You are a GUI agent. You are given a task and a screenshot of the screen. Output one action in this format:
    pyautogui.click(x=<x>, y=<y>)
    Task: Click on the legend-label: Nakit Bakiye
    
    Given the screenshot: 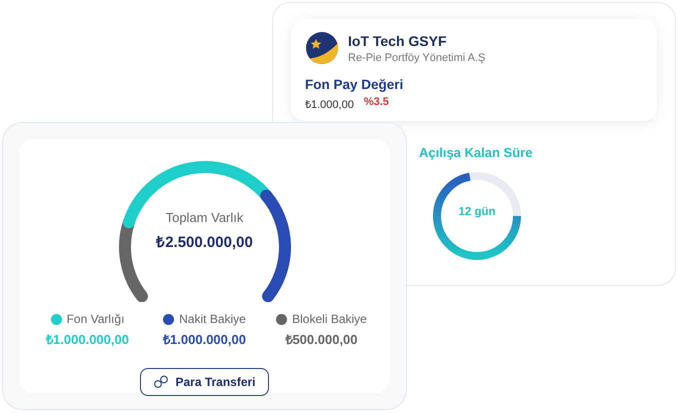 What is the action you would take?
    pyautogui.click(x=212, y=319)
    